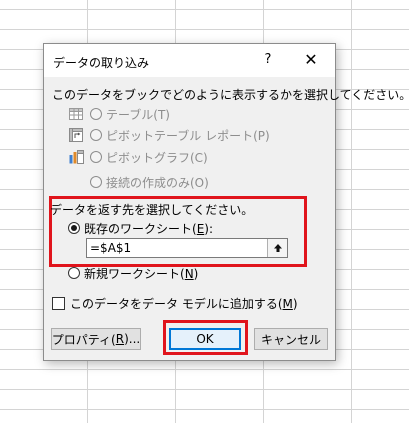 This screenshot has width=409, height=423. Describe the element at coordinates (96, 135) in the screenshot. I see `pivot-table-radio` at that location.